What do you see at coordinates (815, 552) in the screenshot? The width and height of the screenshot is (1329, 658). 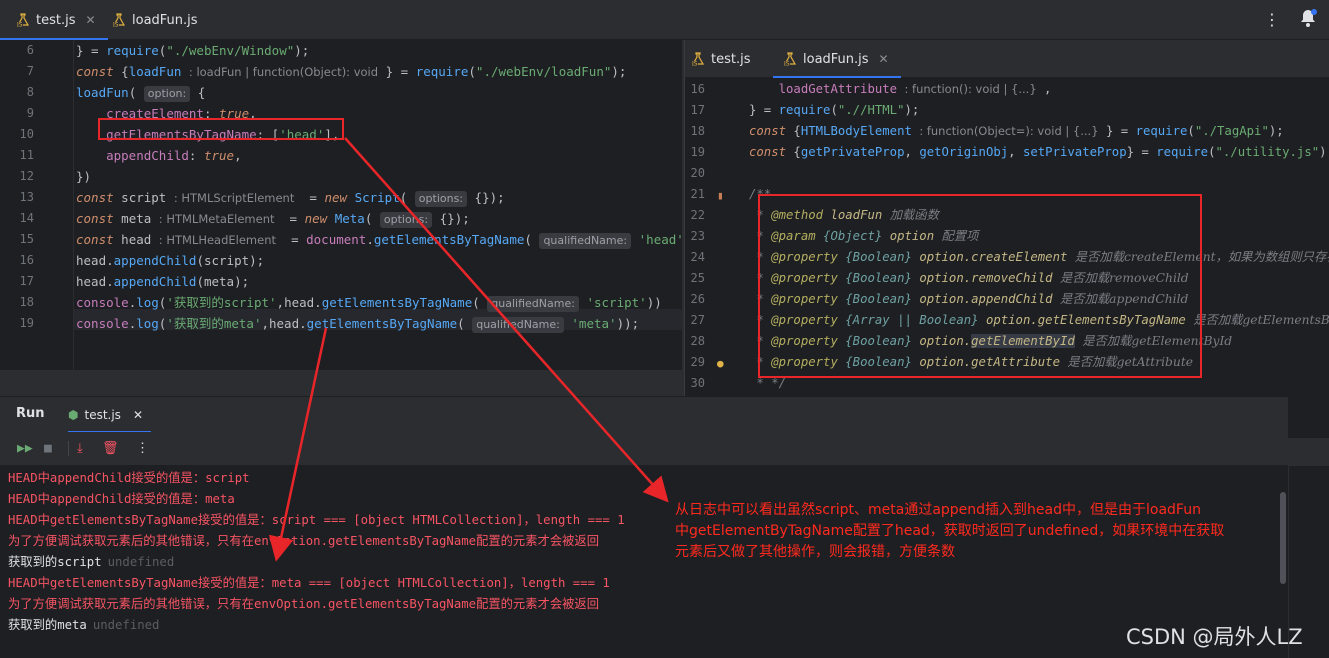 I see `annotation-line: 元素后又做了其他操作，则会报错，方便条数` at bounding box center [815, 552].